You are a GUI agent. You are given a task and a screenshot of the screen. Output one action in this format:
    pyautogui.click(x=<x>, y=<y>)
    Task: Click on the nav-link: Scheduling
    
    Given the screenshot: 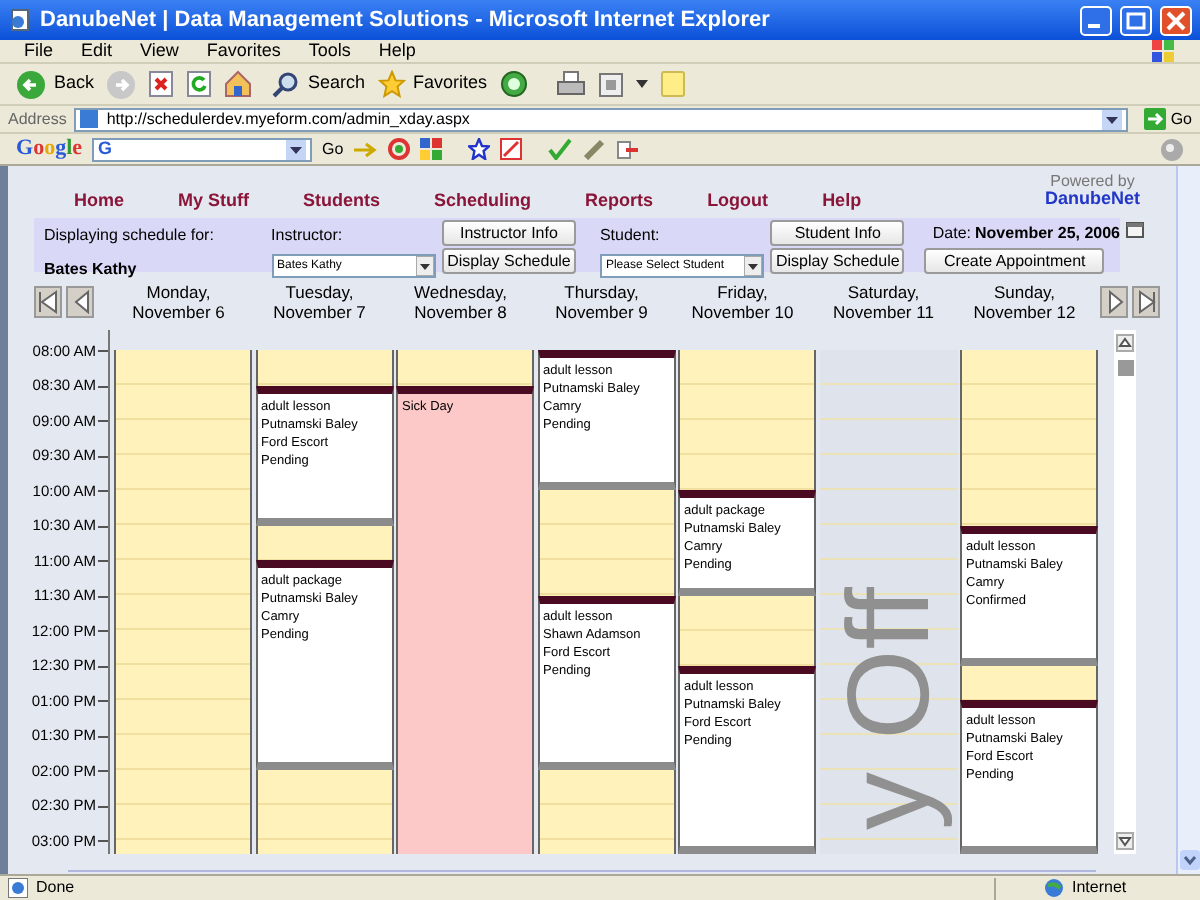 What is the action you would take?
    pyautogui.click(x=483, y=200)
    